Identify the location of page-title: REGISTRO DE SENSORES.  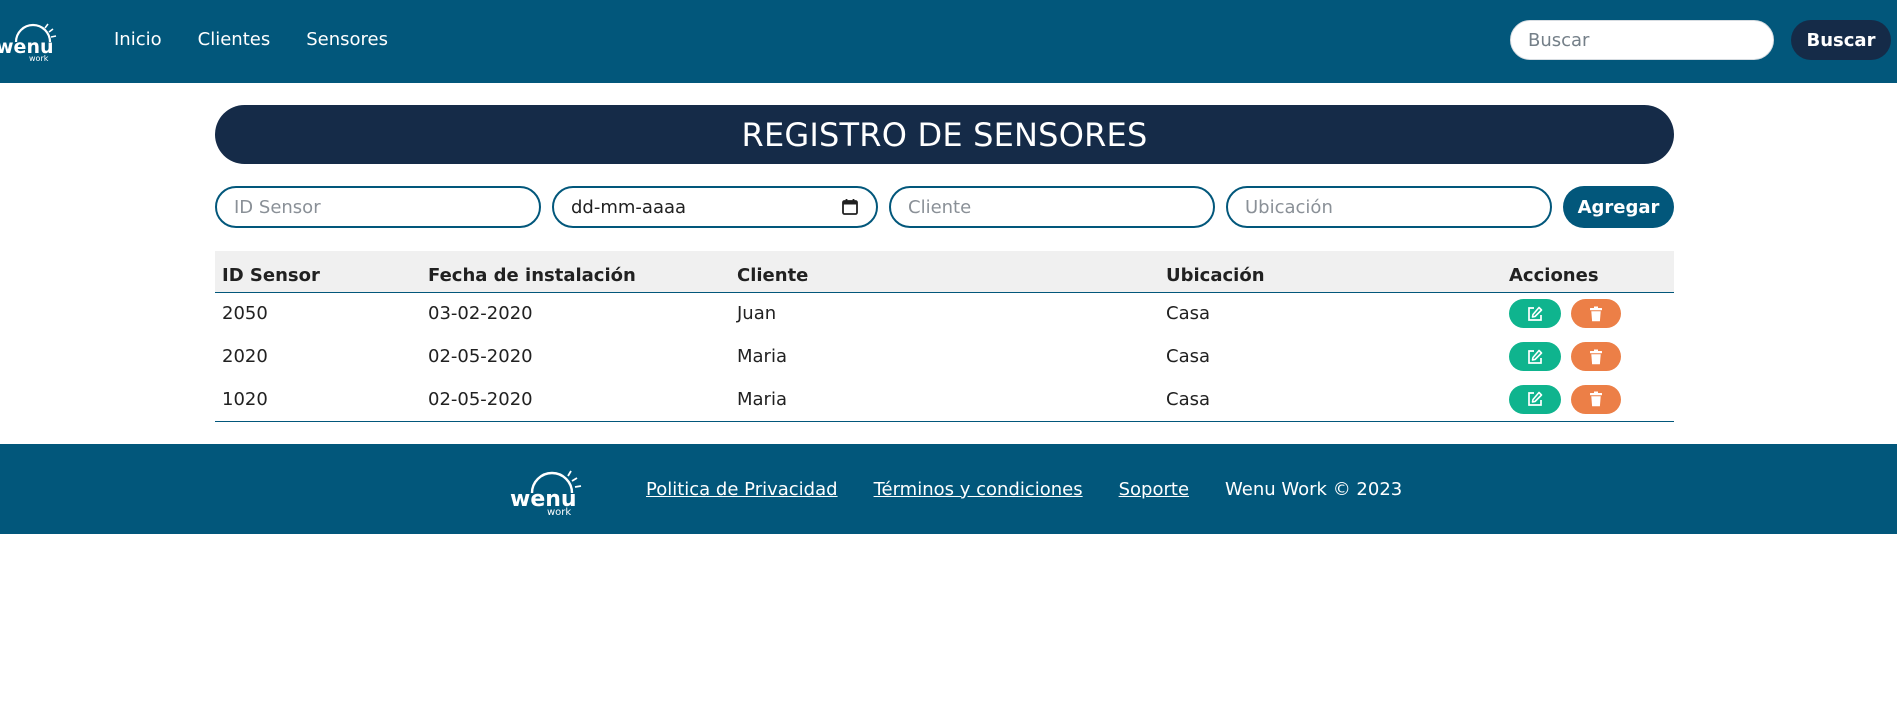
(944, 134).